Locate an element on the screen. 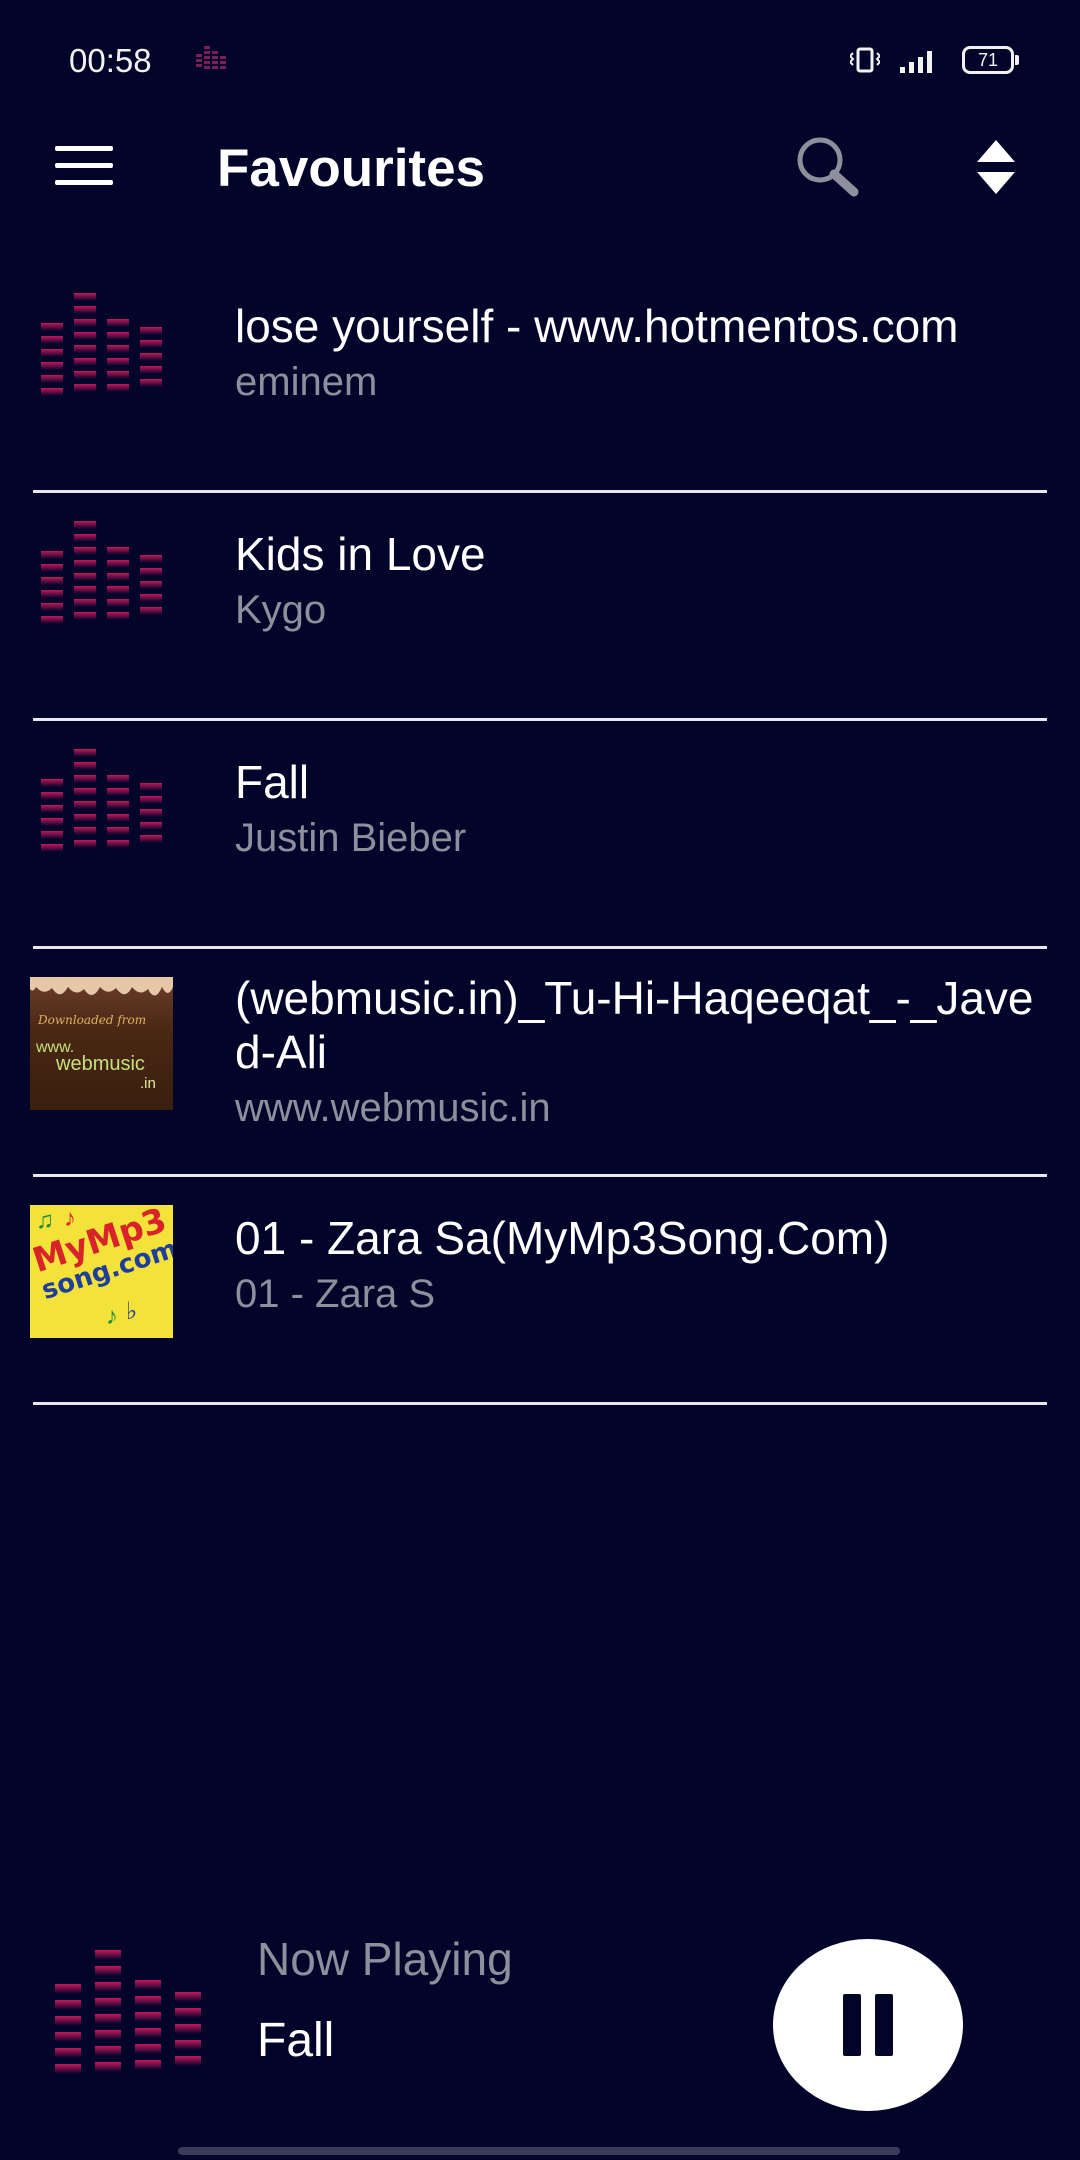  status-time: 00:58 is located at coordinates (110, 60).